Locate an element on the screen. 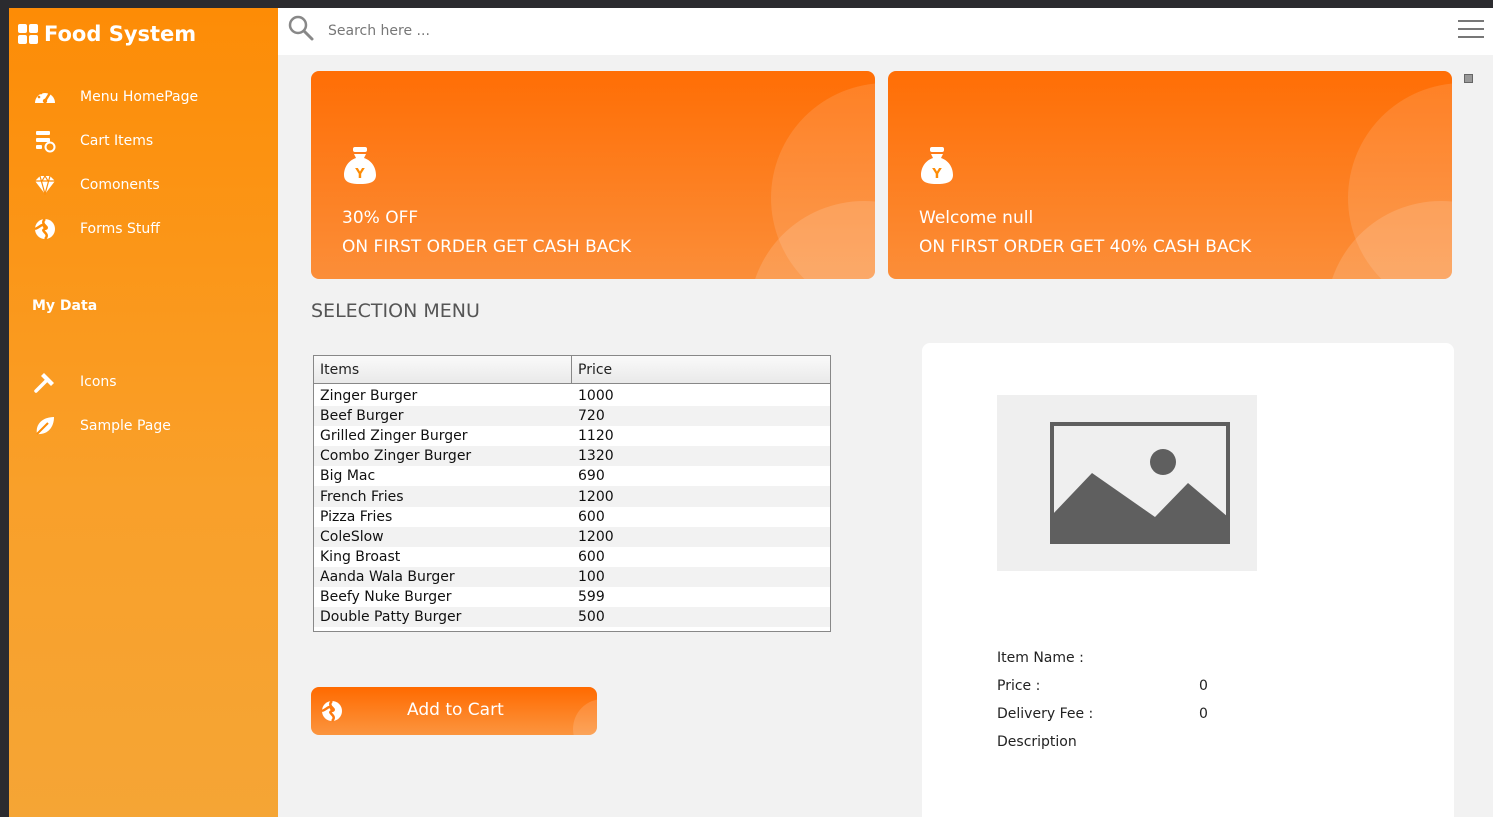 This screenshot has height=817, width=1493. table-row: Big Mac 690 is located at coordinates (572, 476).